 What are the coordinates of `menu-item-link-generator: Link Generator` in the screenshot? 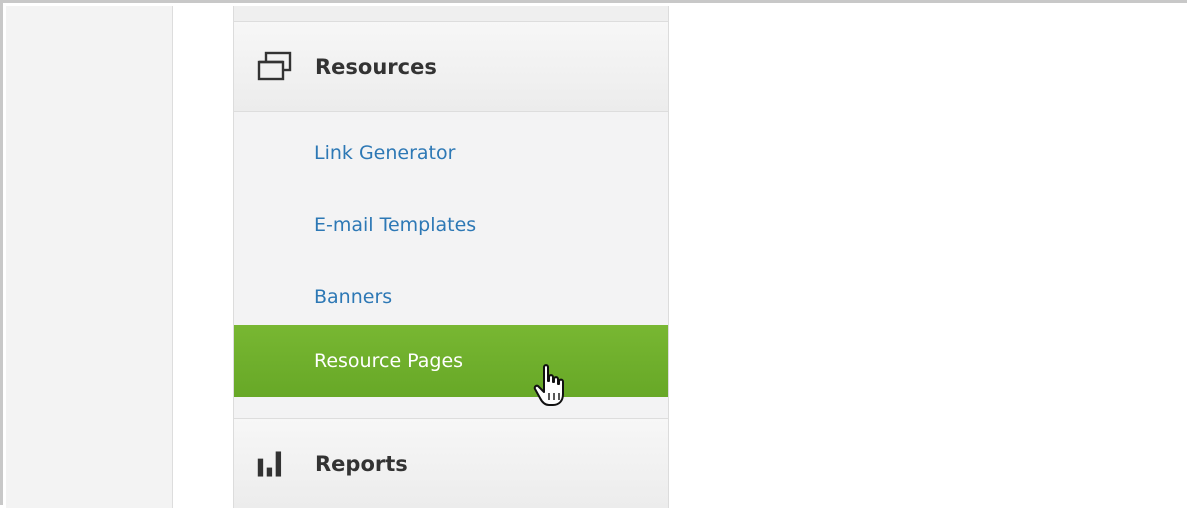 It's located at (451, 153).